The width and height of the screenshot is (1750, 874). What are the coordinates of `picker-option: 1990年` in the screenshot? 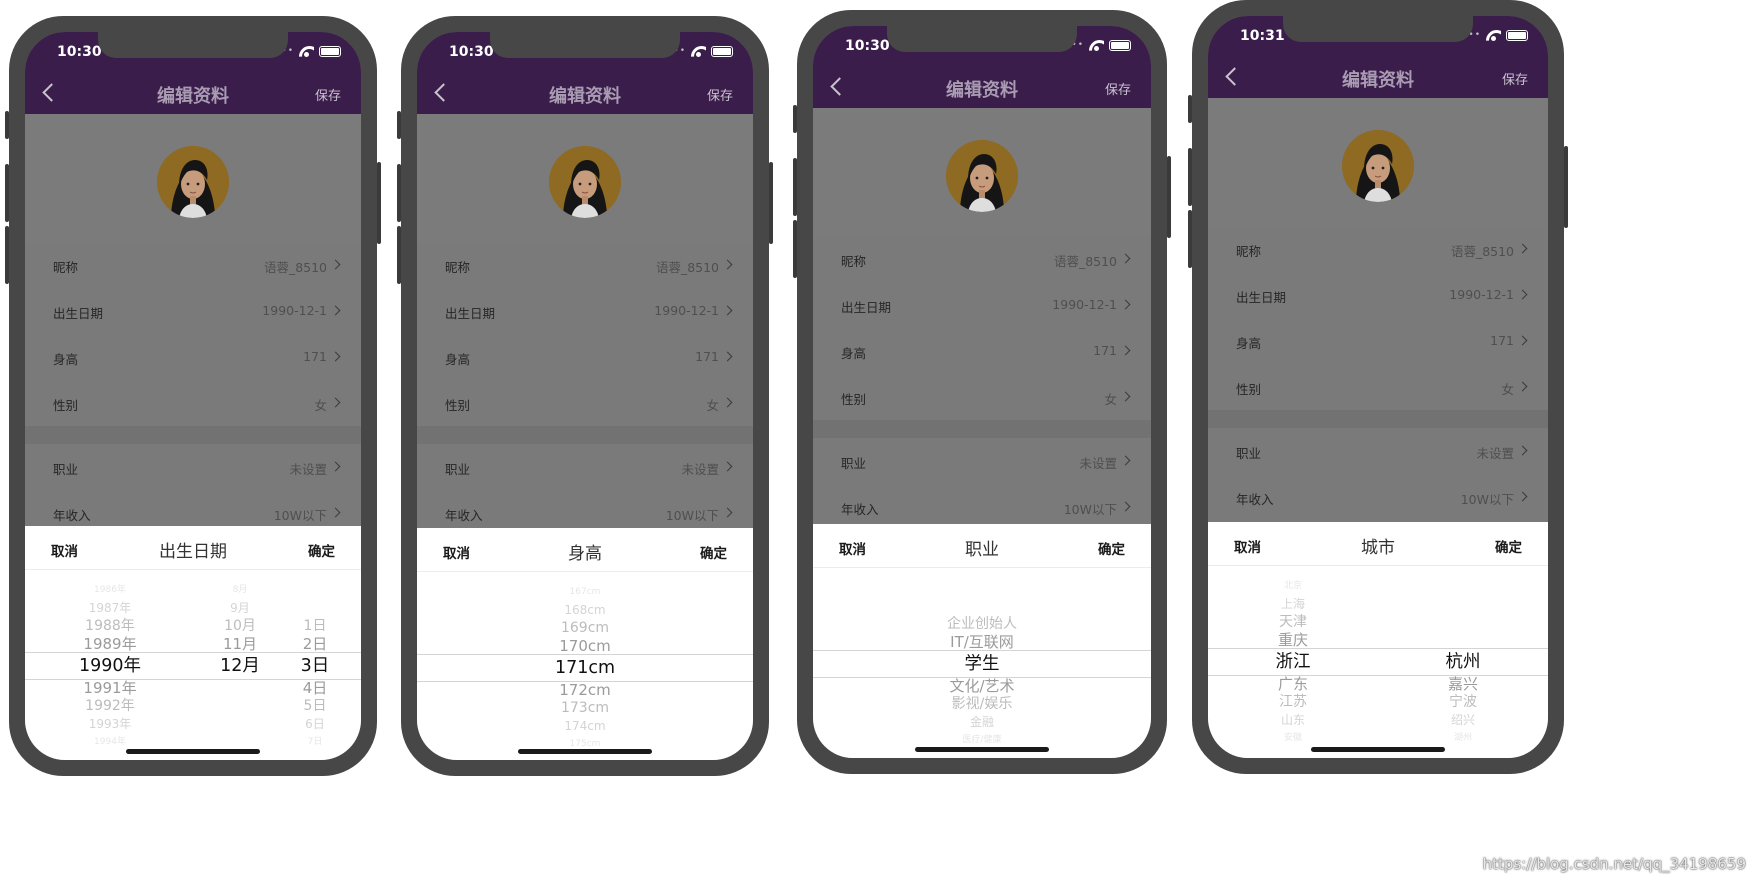 It's located at (110, 666).